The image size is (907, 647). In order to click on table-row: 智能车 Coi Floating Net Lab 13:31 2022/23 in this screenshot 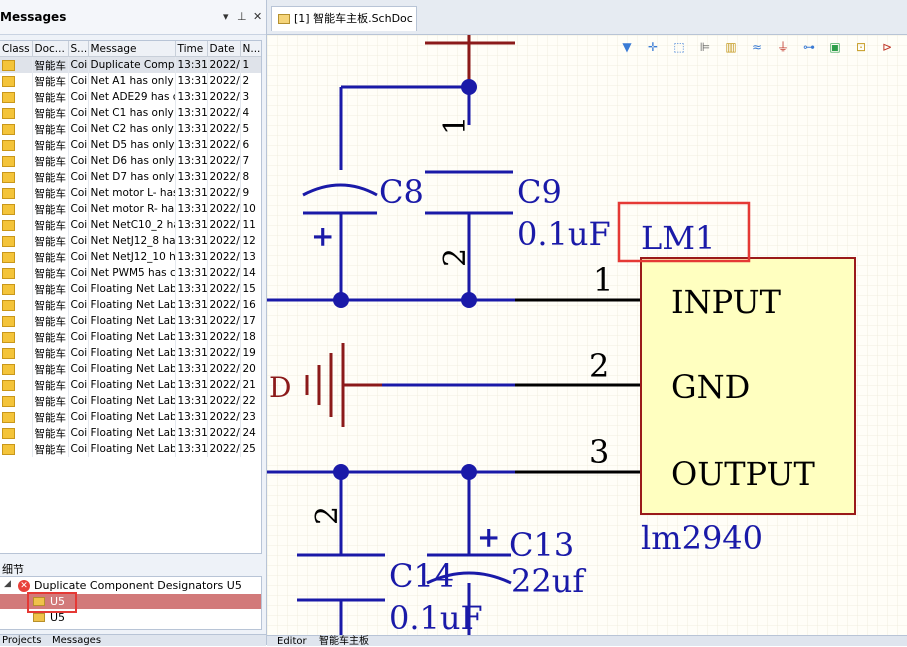, I will do `click(130, 417)`.